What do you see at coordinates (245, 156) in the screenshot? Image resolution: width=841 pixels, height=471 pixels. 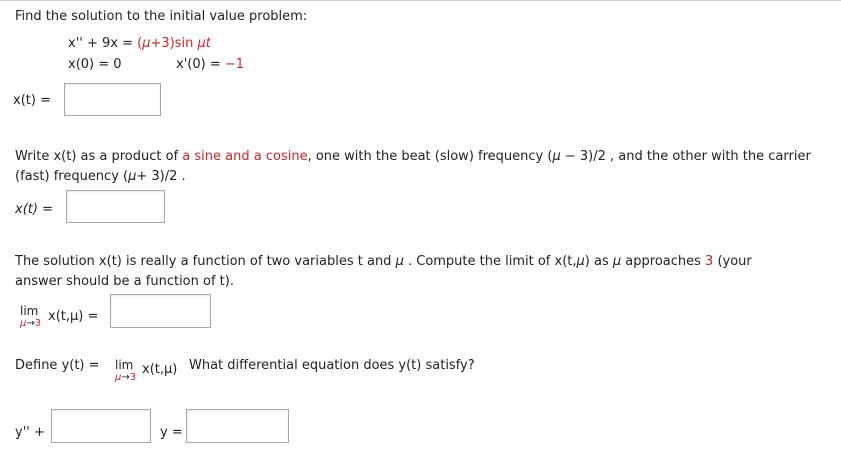 I see `sine-cosine-highlight: a sine and a cosine` at bounding box center [245, 156].